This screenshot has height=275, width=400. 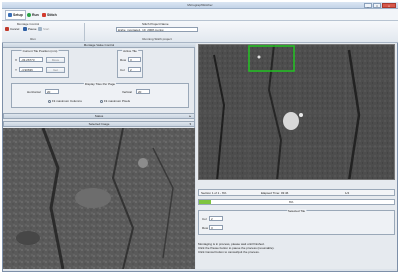 I want to click on selected-image-bar-label: Selected Image, so click(x=99, y=124).